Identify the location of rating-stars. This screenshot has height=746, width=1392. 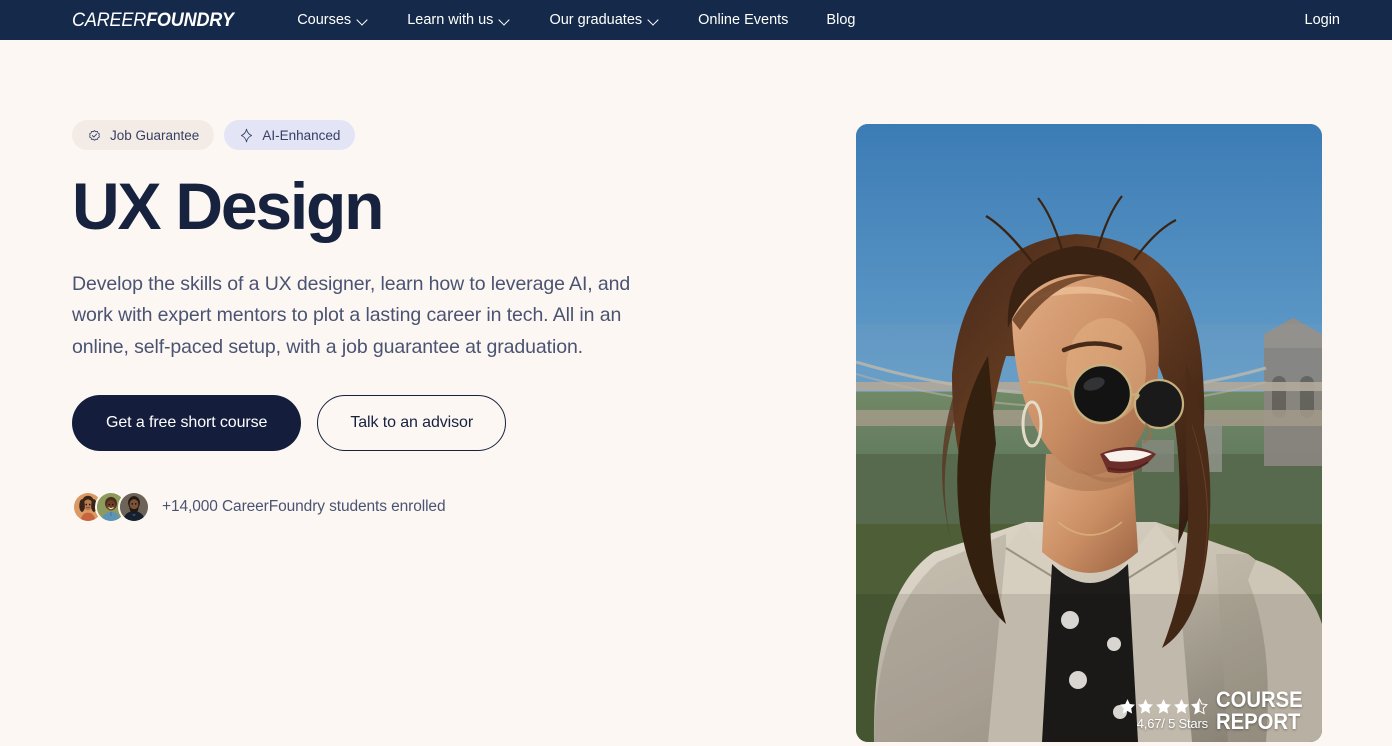
(1163, 706).